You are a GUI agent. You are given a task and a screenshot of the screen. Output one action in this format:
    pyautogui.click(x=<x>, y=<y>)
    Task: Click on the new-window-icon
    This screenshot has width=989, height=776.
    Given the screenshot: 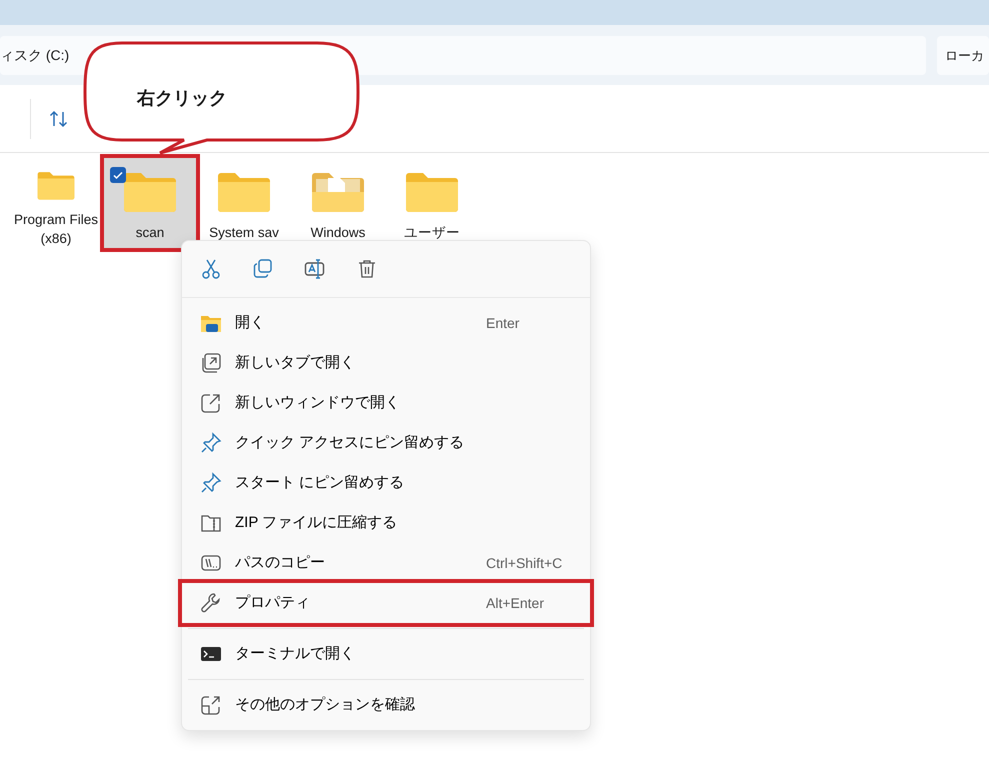 What is the action you would take?
    pyautogui.click(x=211, y=403)
    